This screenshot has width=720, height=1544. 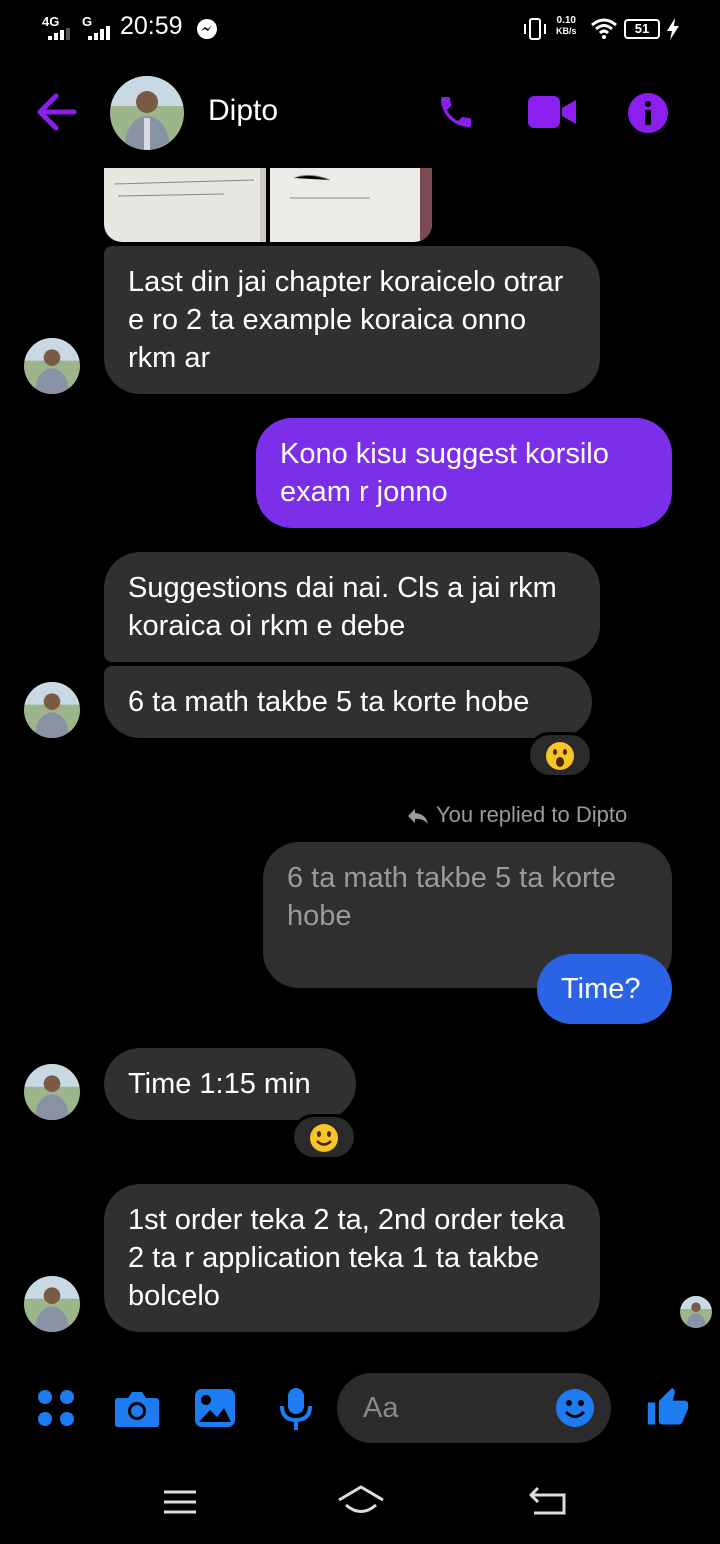 I want to click on status-bar: 4G G 20:59 0.10 KB/s 51, so click(x=360, y=28).